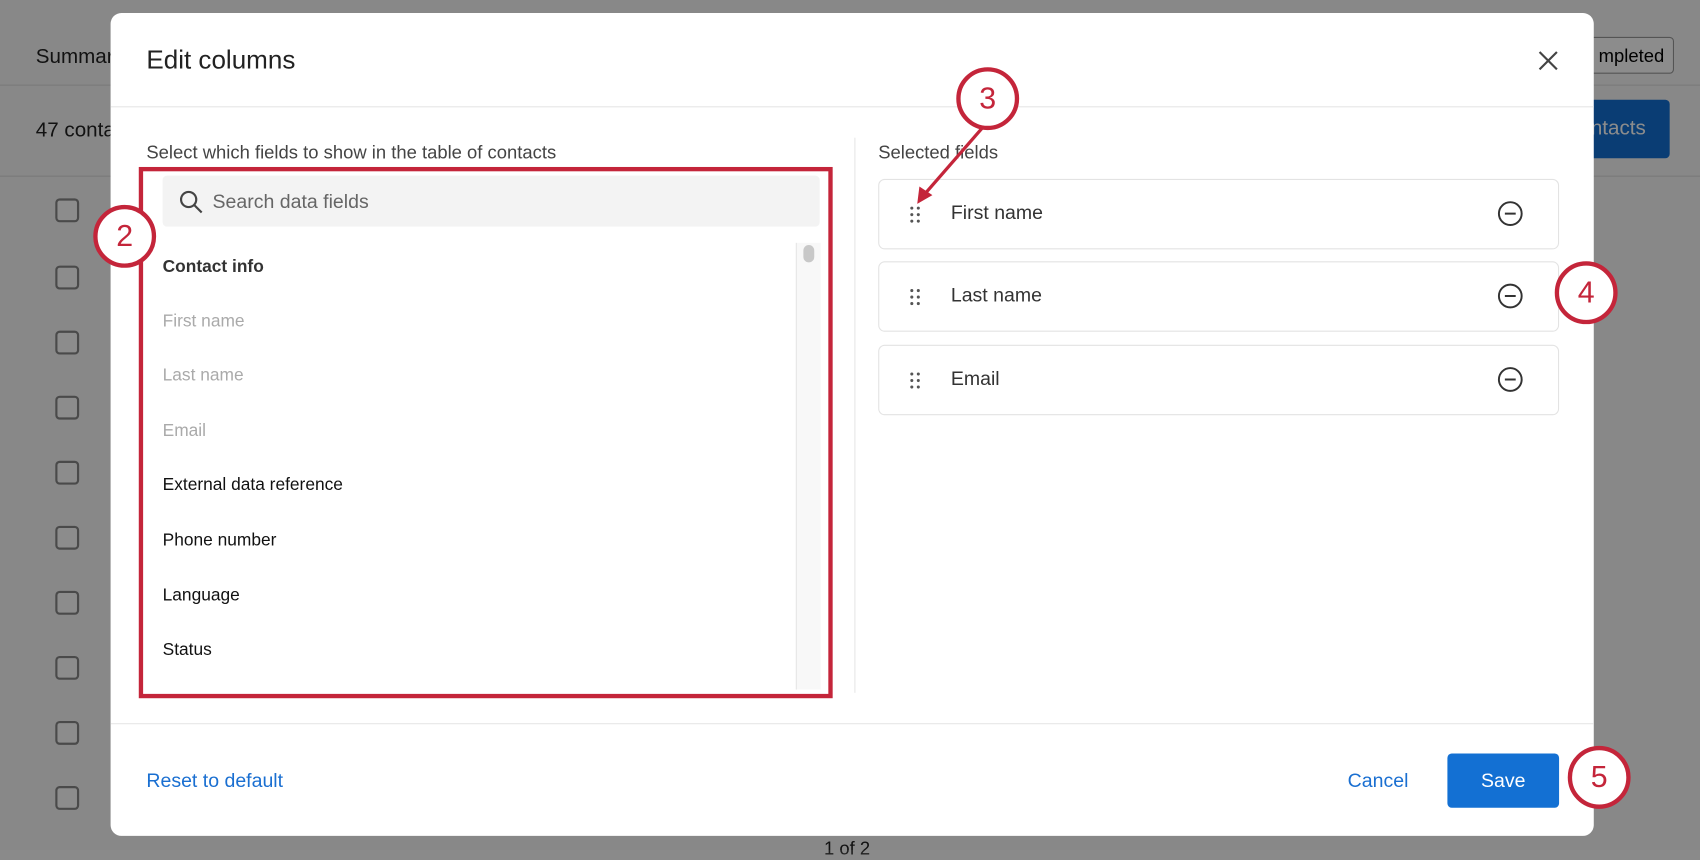 The image size is (1700, 860). I want to click on annotation-arrow, so click(950, 165).